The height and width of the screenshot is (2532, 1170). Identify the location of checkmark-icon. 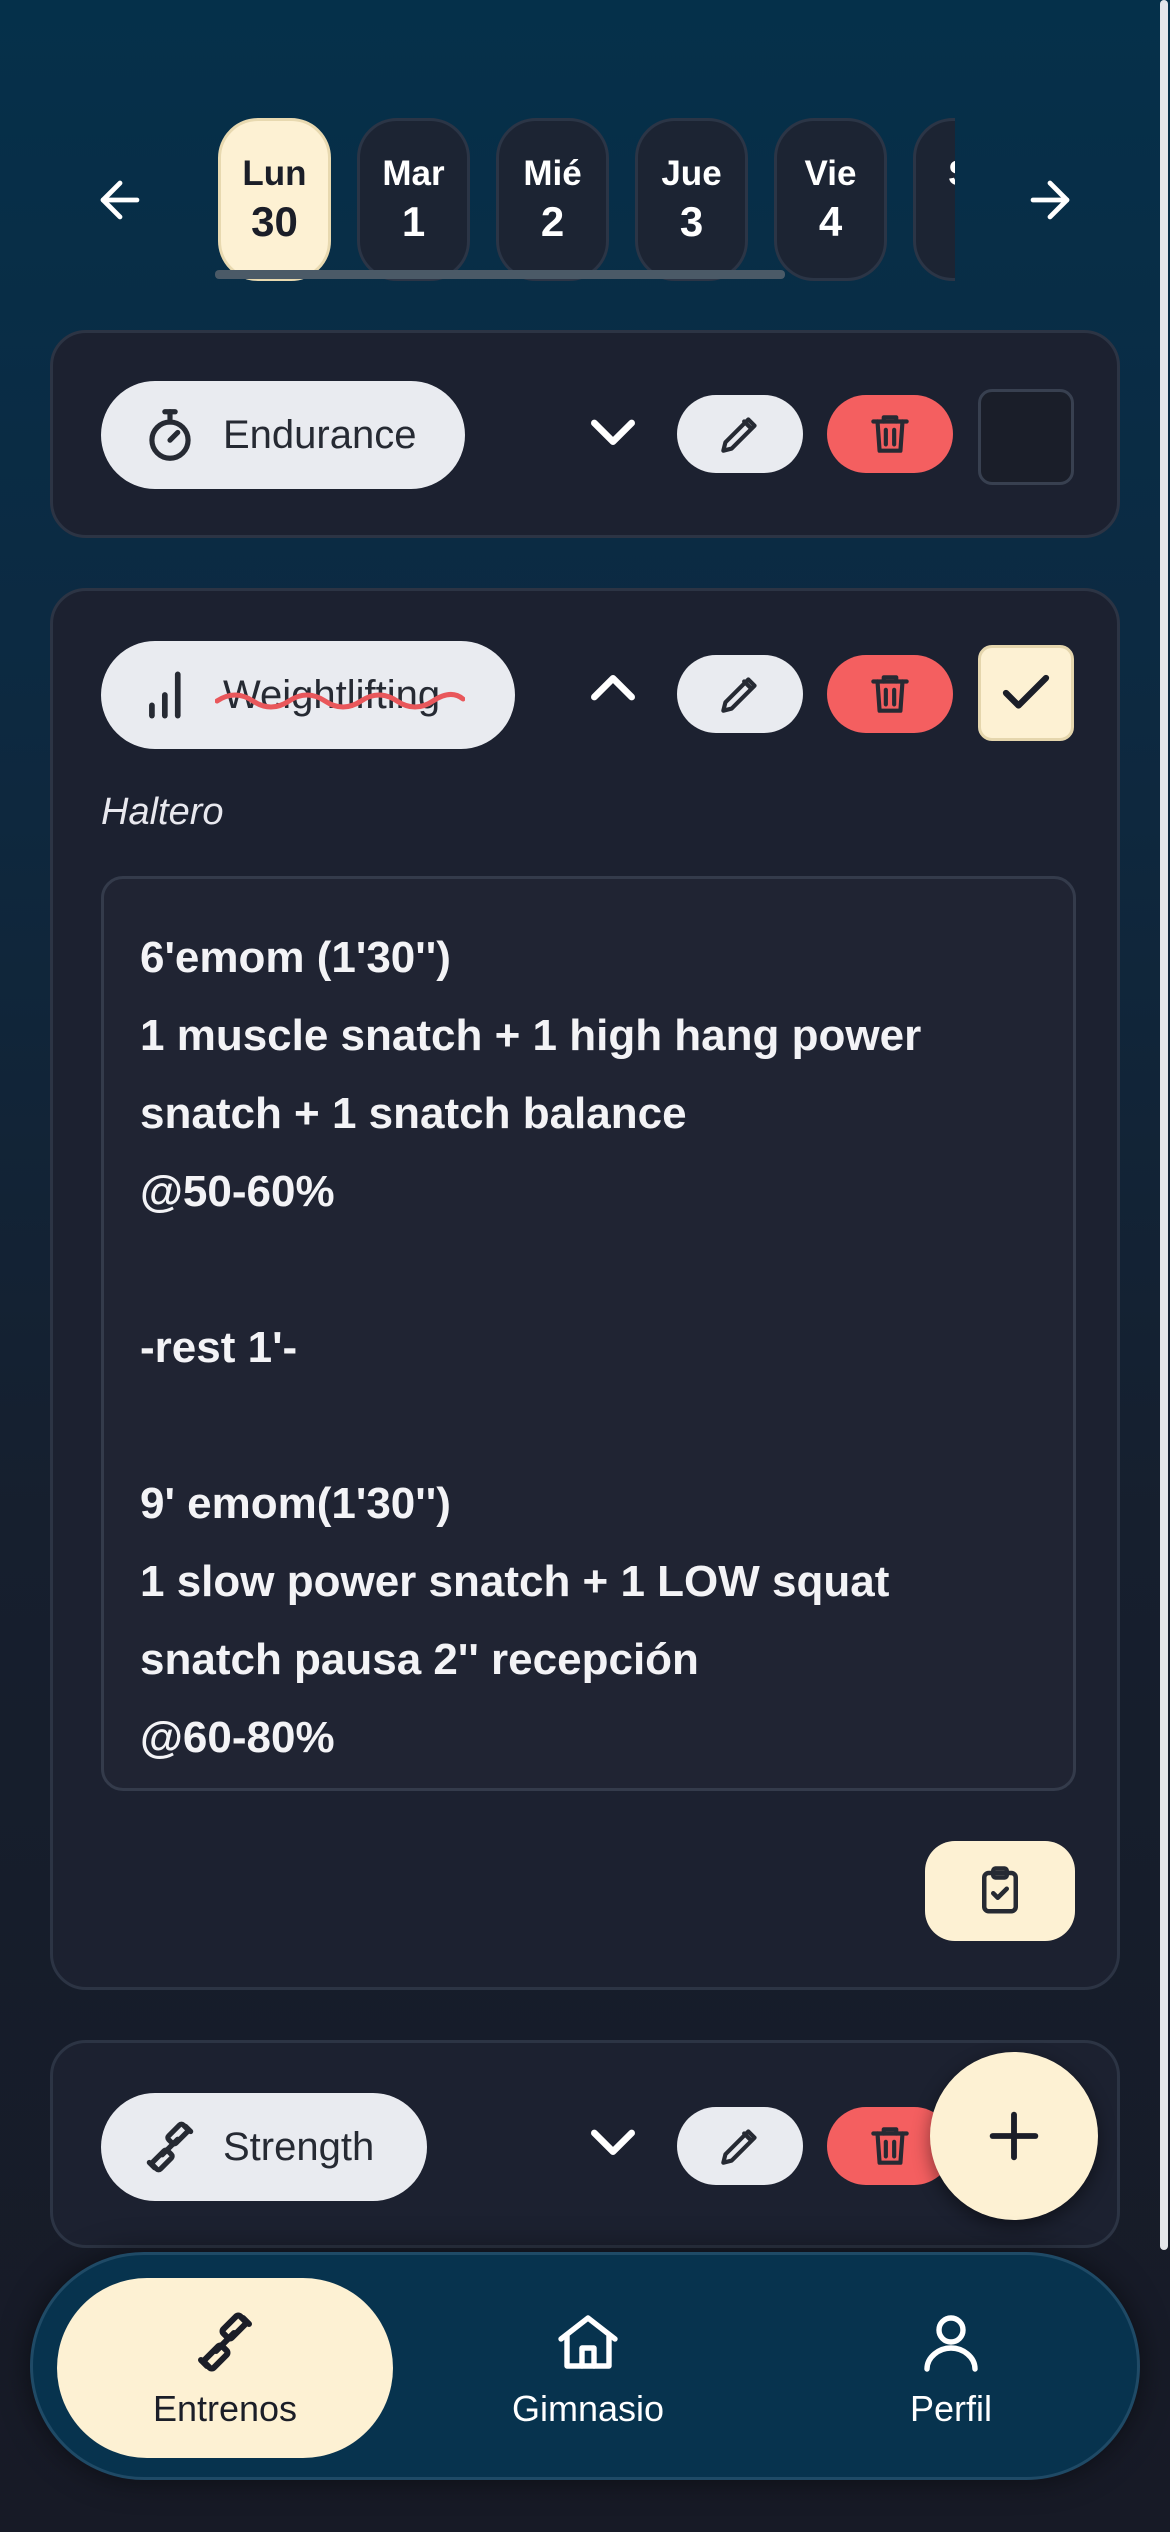
(1026, 691).